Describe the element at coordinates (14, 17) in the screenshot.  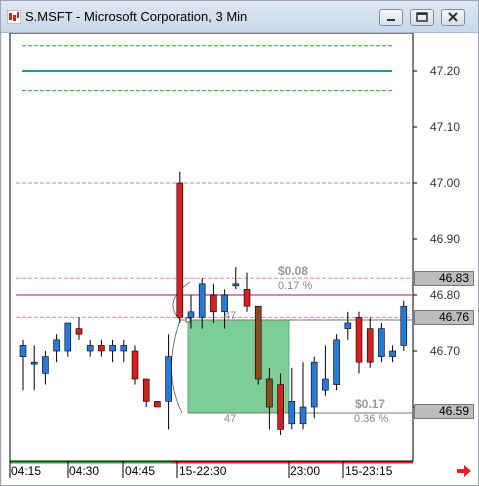
I see `chart-app-icon` at that location.